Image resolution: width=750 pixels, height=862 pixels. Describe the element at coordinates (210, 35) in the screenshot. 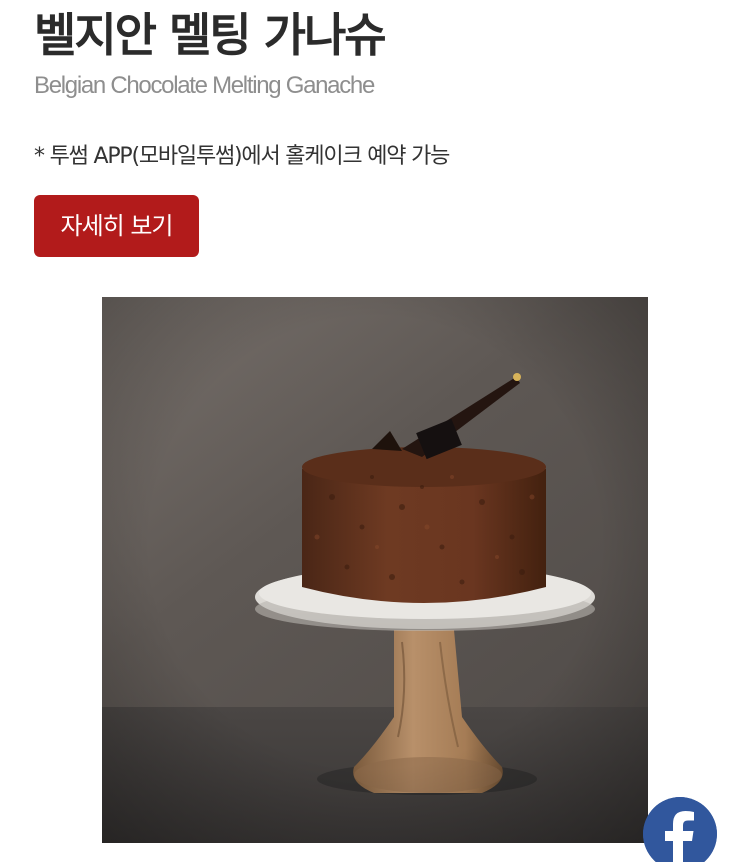

I see `product-title: 벨지안 멜팅 가나슈` at that location.